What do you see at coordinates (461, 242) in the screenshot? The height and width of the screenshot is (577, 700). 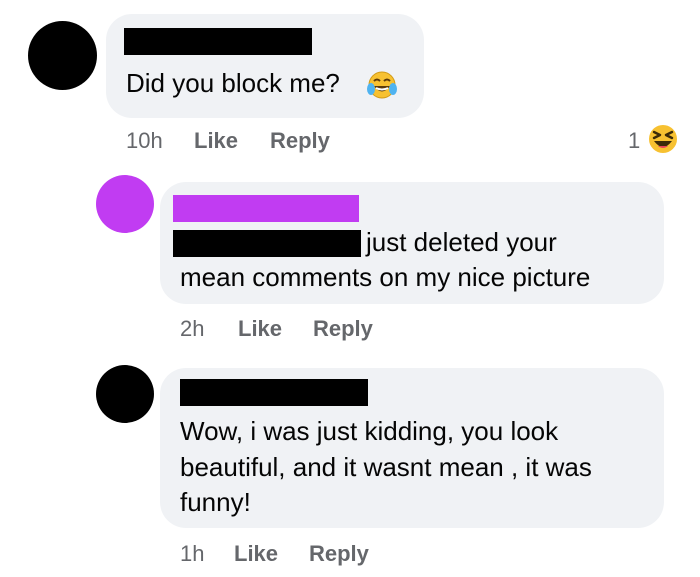 I see `comment-text: just deleted your` at bounding box center [461, 242].